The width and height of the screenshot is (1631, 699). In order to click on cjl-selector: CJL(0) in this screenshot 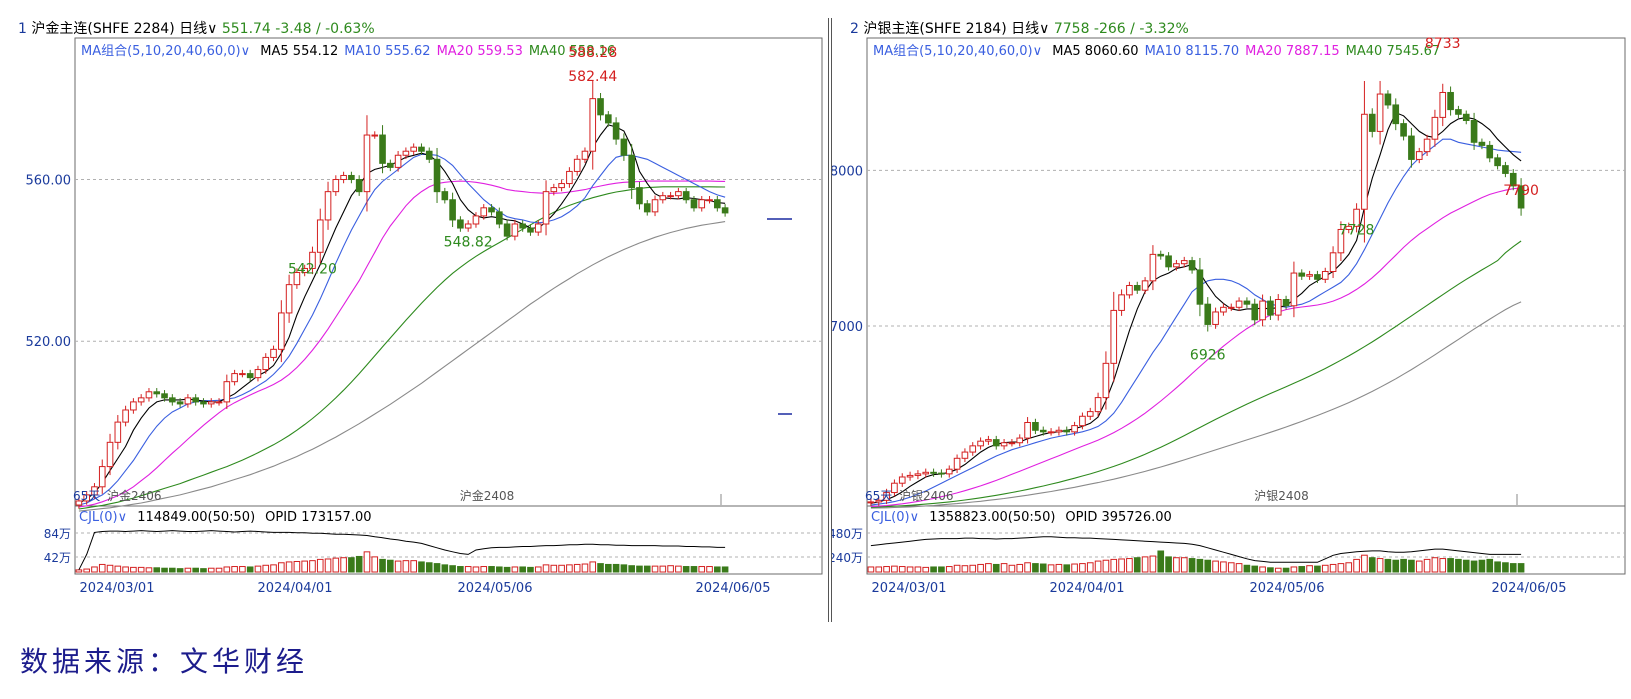, I will do `click(890, 517)`.